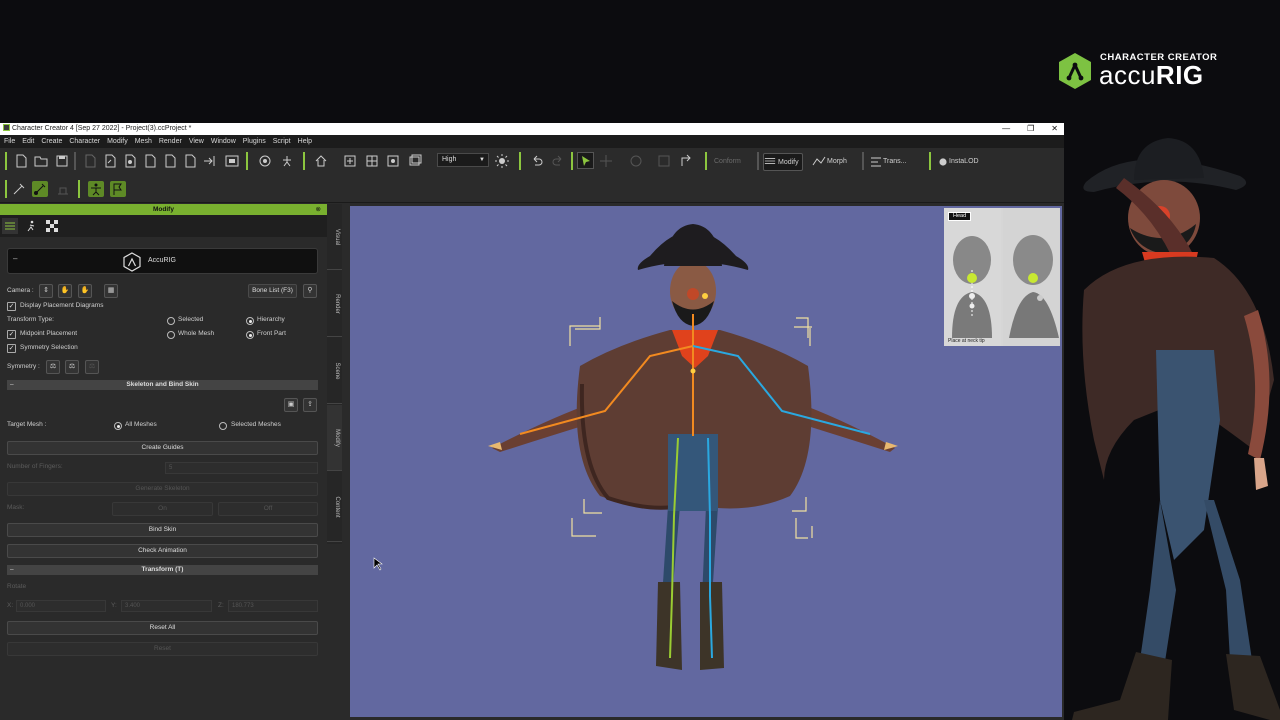 The height and width of the screenshot is (720, 1280). Describe the element at coordinates (162, 628) in the screenshot. I see `reset-all-button: Reset All` at that location.